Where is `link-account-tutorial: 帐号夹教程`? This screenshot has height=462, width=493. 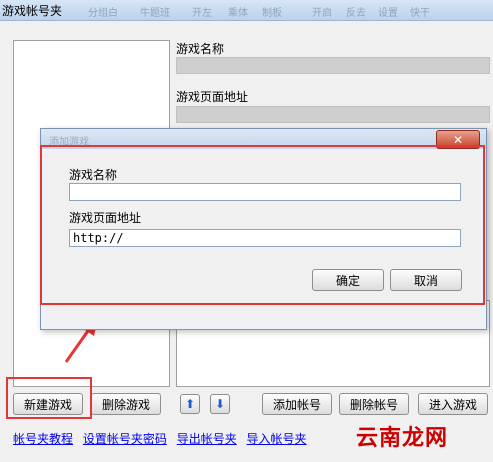
link-account-tutorial: 帐号夹教程 is located at coordinates (43, 439).